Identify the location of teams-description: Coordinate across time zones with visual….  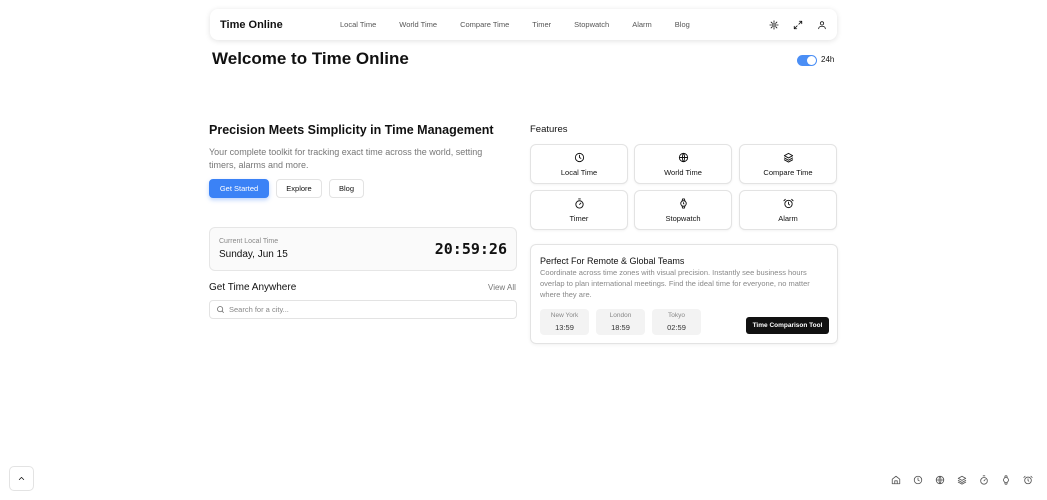
(675, 283).